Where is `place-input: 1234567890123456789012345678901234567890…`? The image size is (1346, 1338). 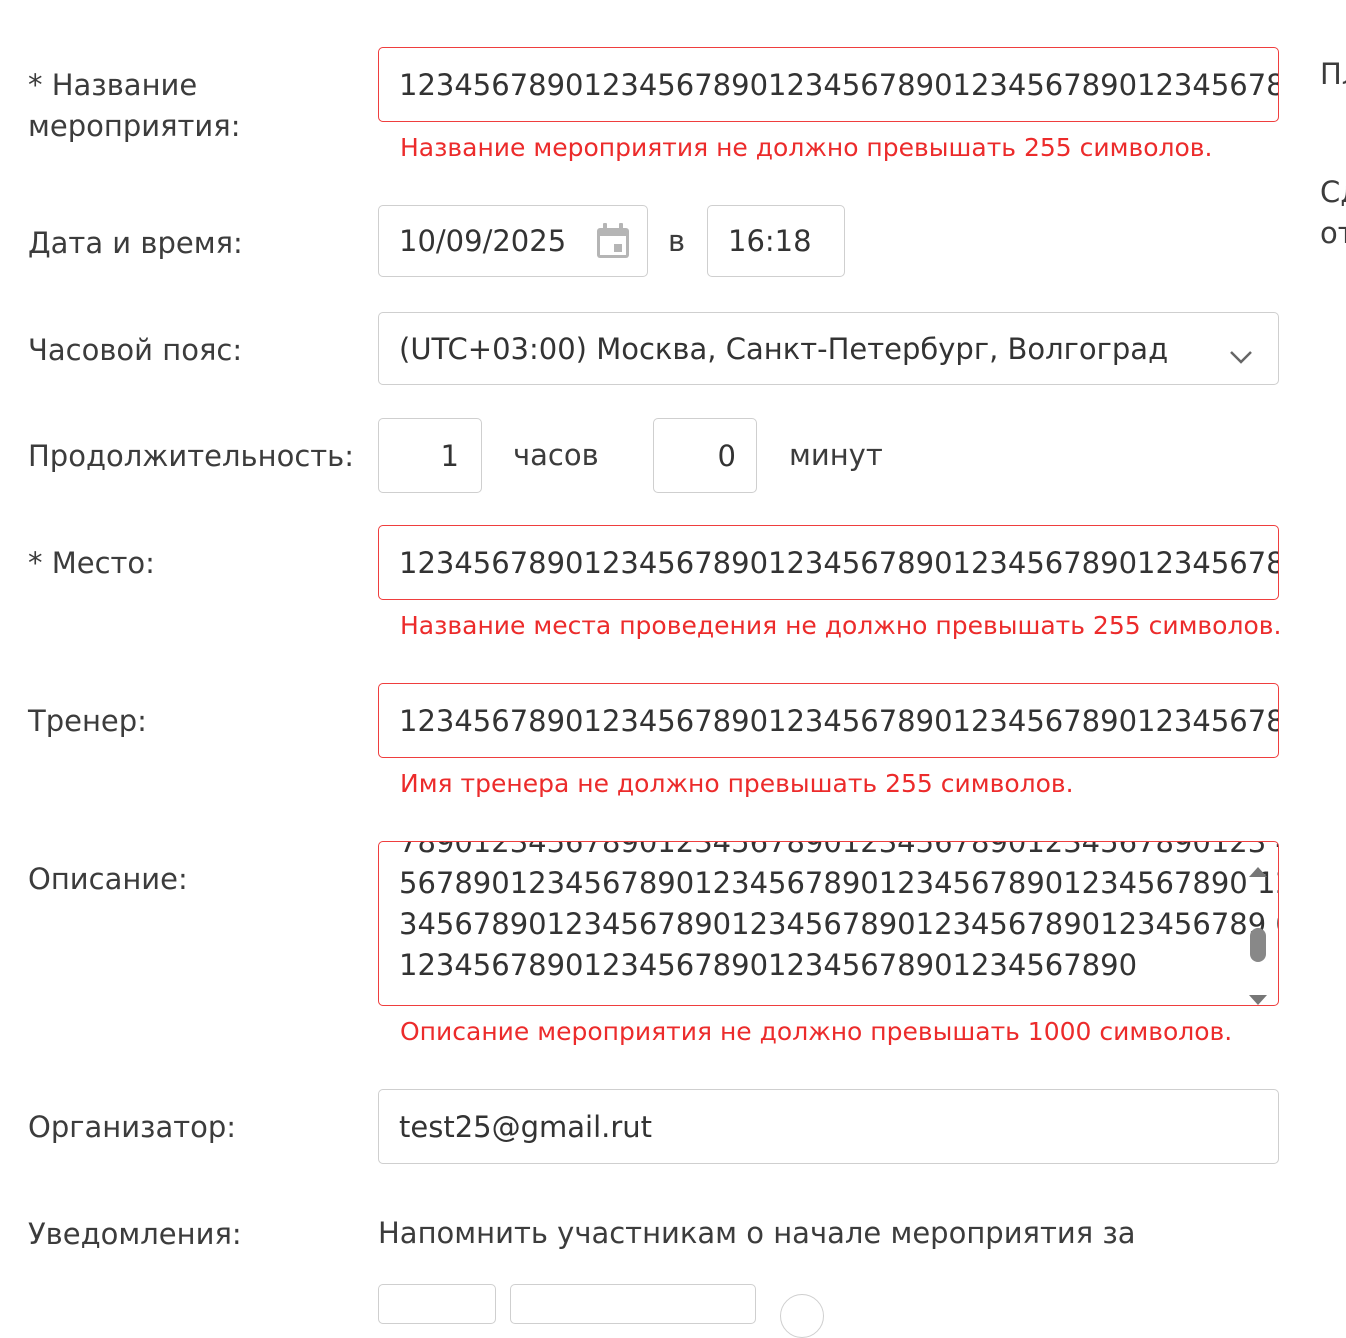 place-input: 1234567890123456789012345678901234567890… is located at coordinates (828, 562).